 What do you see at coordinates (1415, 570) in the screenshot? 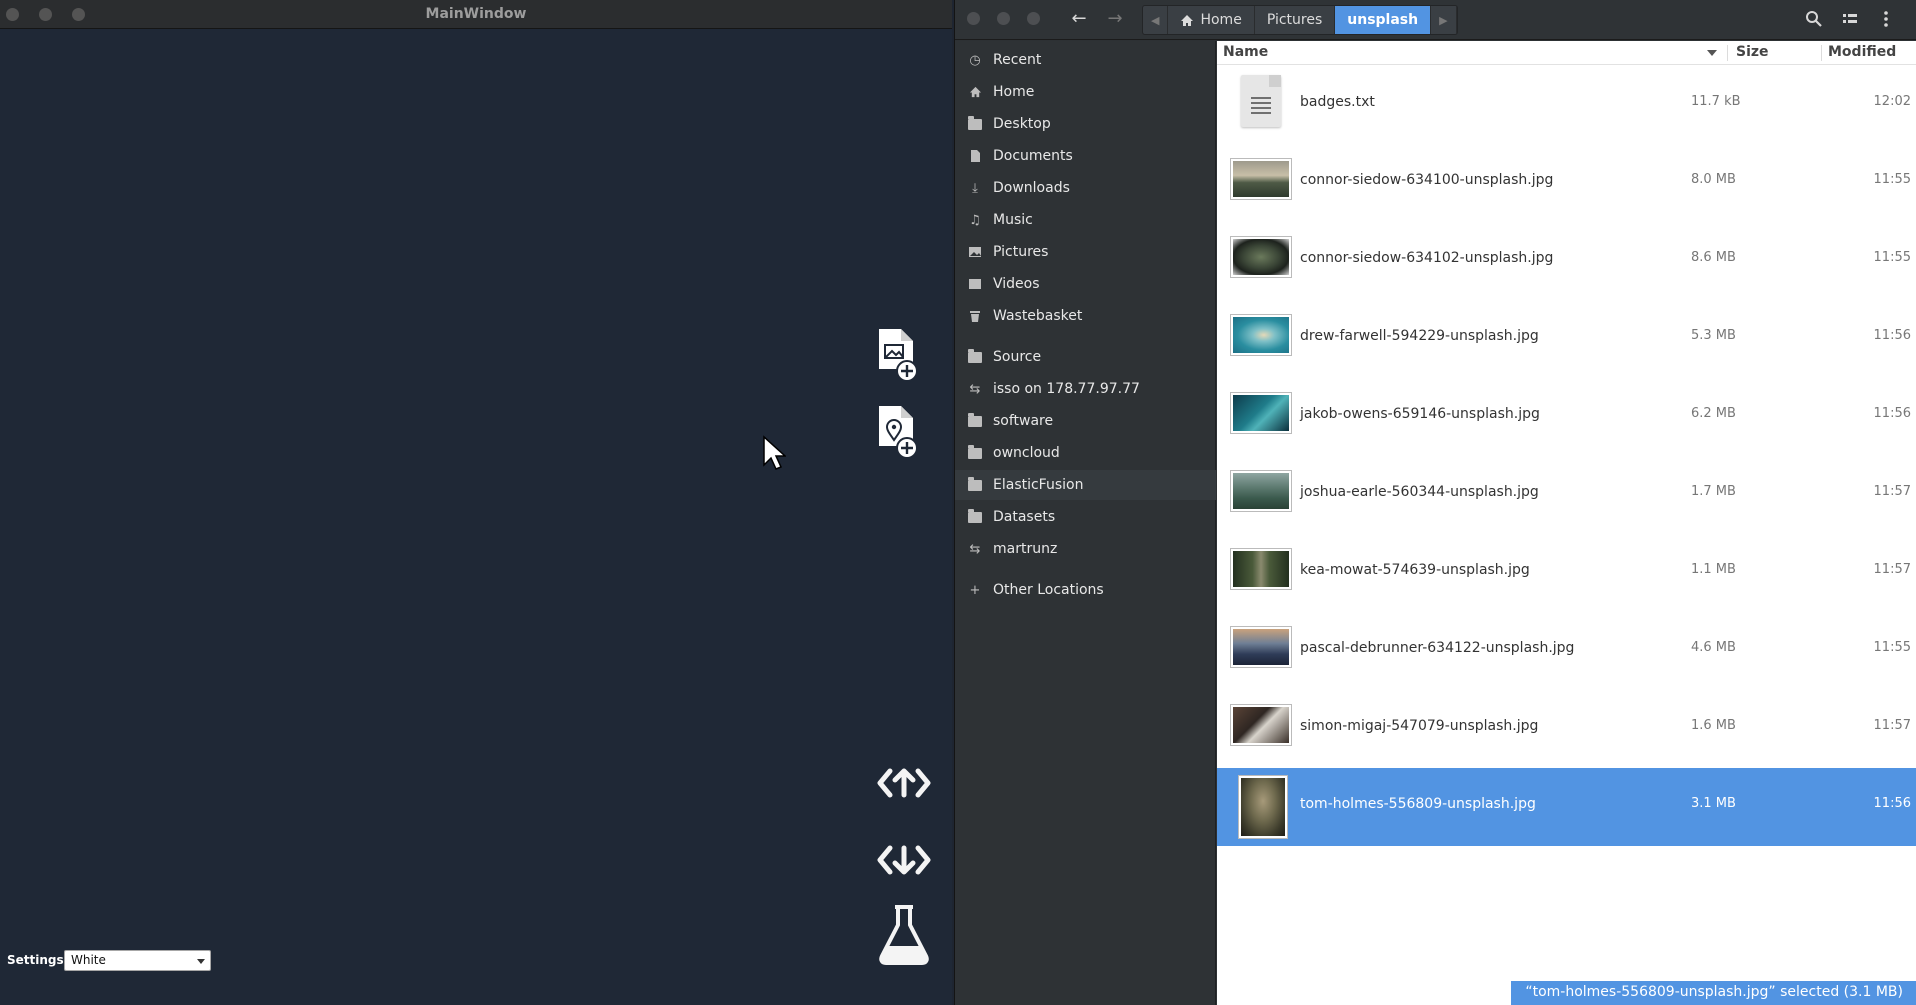
I see `file-name: kea-mowat-574639-unsplash.jpg` at bounding box center [1415, 570].